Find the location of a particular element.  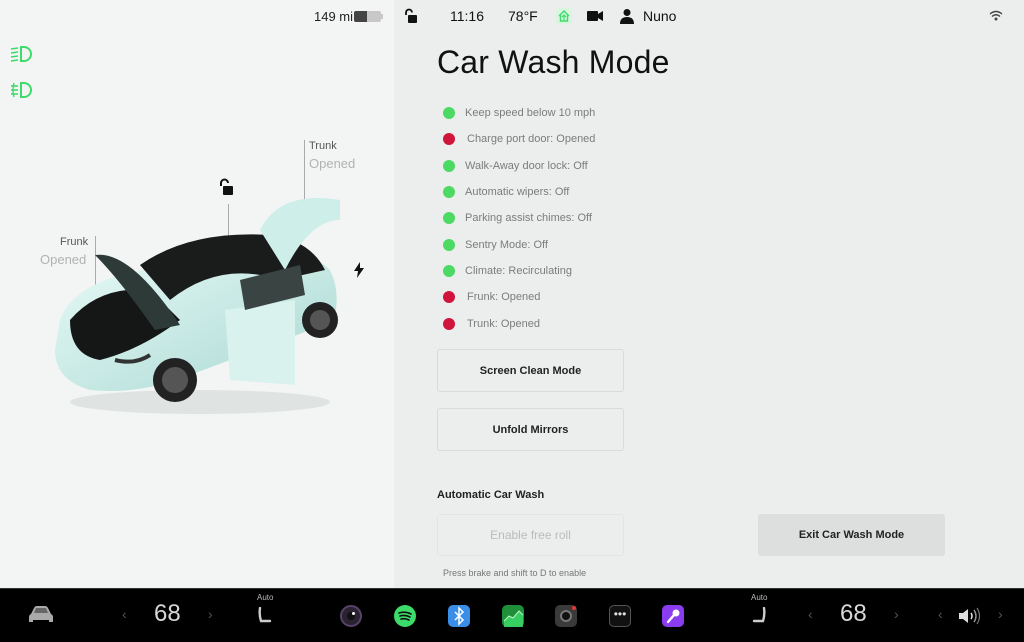

user-profile-icon is located at coordinates (627, 16).